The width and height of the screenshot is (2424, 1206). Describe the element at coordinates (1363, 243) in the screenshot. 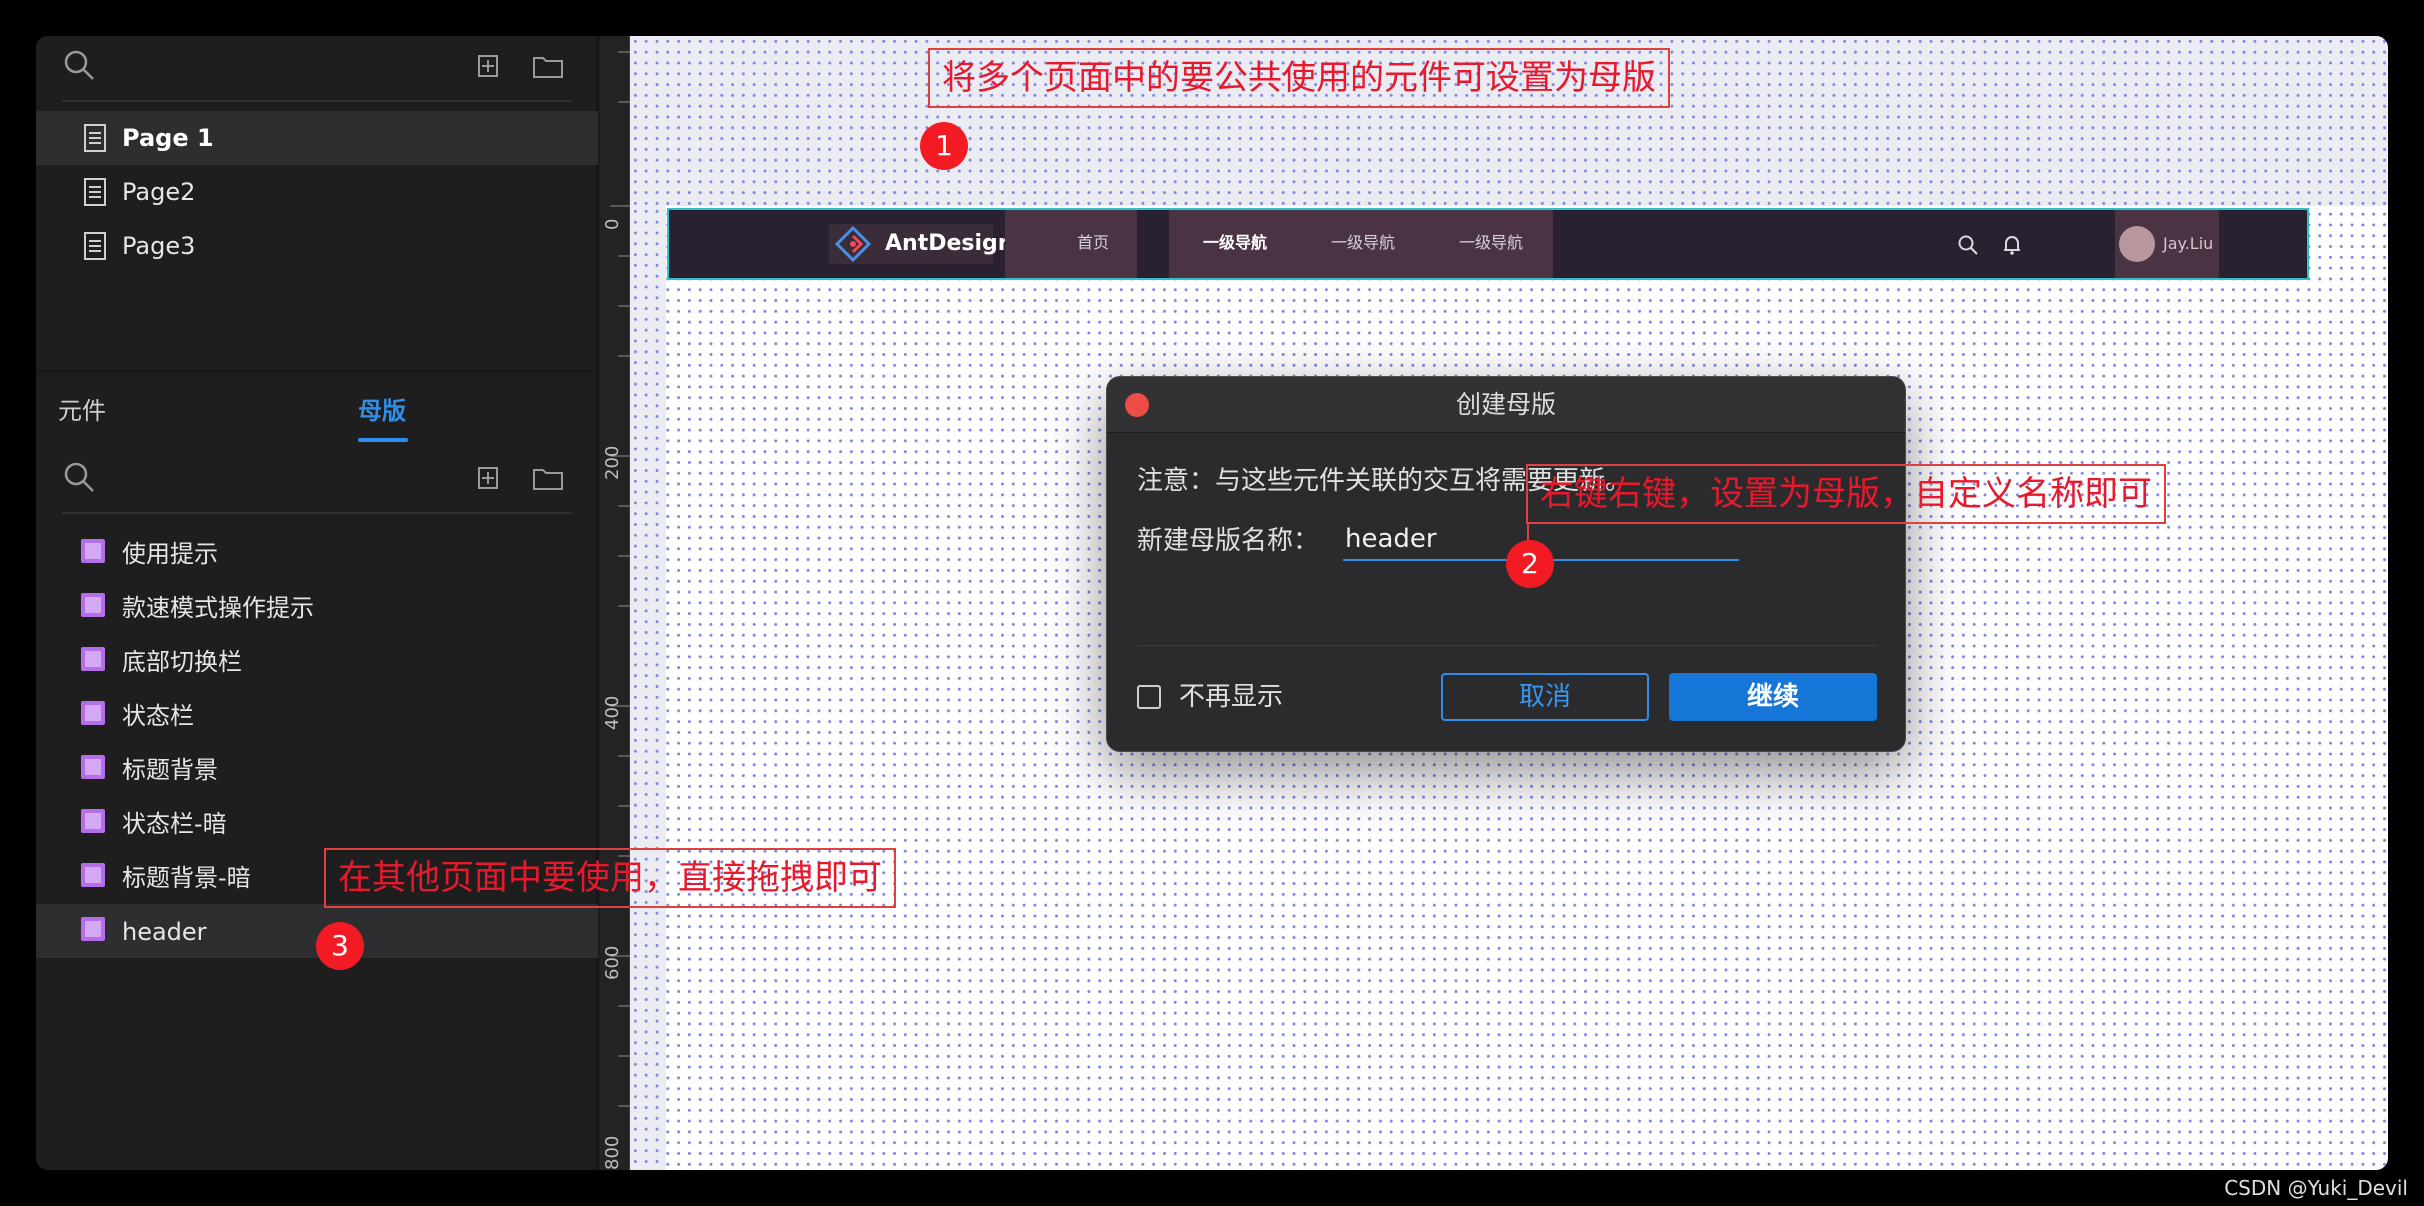

I see `nav-item-2: 一级导航` at that location.